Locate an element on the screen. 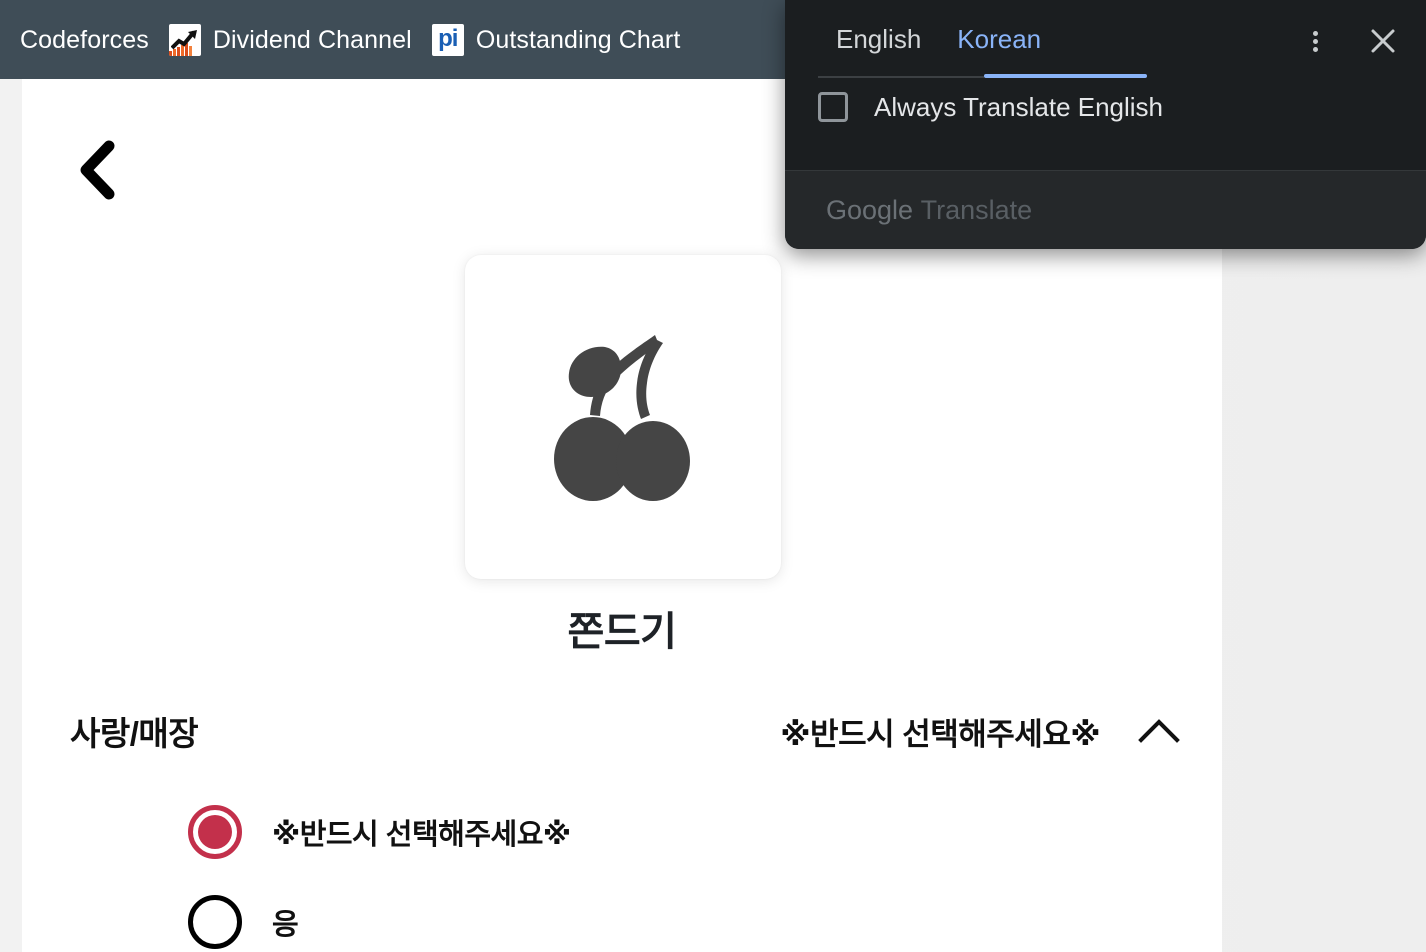 The width and height of the screenshot is (1426, 952). translate-popup-footer: Google Translate is located at coordinates (1105, 209).